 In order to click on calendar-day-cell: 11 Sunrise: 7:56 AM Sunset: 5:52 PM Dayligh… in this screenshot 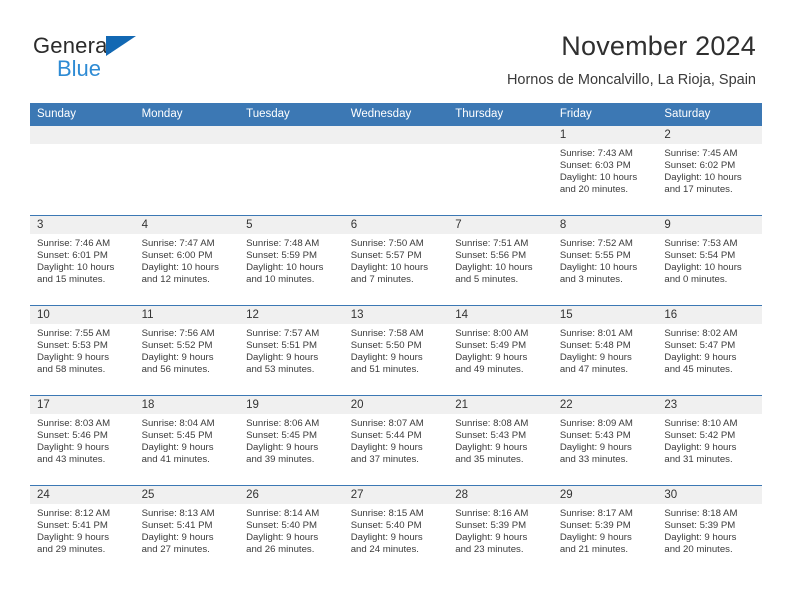, I will do `click(187, 350)`.